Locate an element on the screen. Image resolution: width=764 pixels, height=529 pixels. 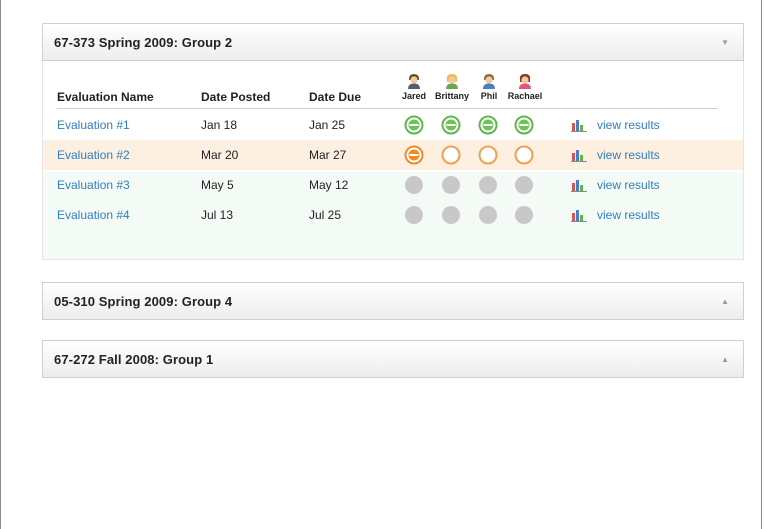
evaluation-link: Evaluation #2 is located at coordinates (93, 155).